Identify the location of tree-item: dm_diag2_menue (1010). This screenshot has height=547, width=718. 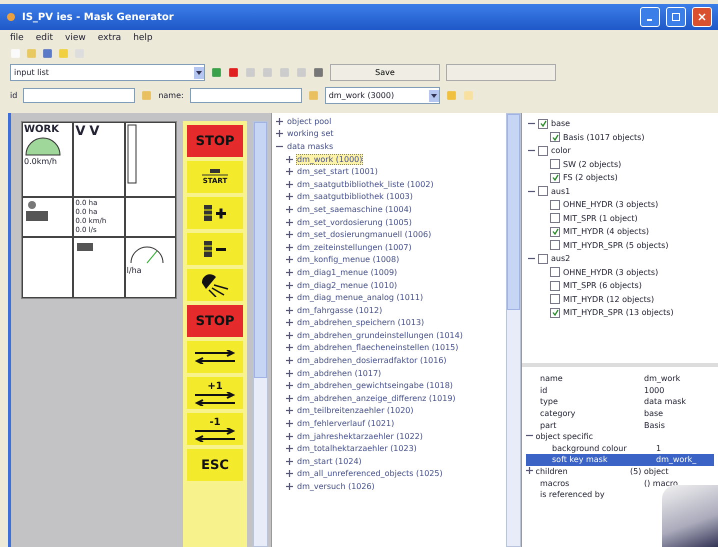
(347, 285).